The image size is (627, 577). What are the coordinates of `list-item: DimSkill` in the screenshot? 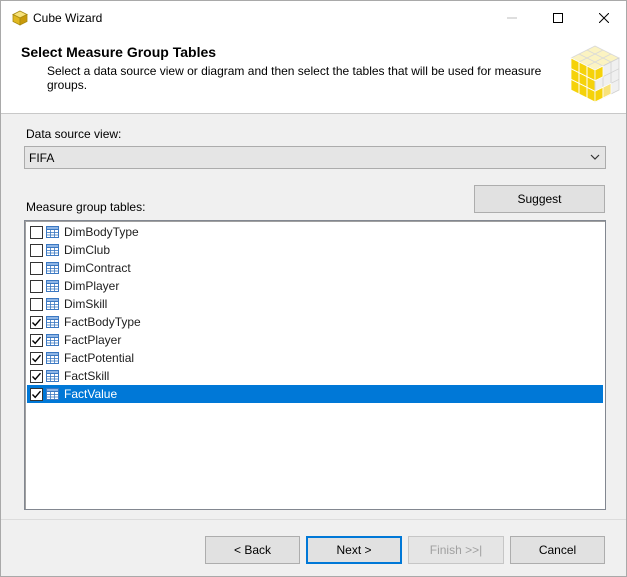 It's located at (315, 304).